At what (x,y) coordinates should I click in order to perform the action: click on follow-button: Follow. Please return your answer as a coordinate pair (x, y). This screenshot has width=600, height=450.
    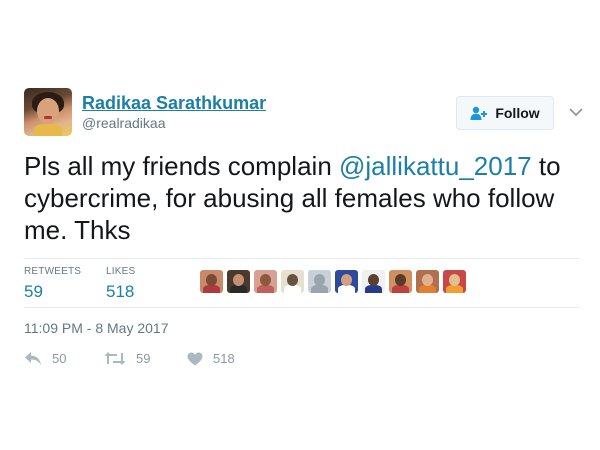
    Looking at the image, I should click on (505, 113).